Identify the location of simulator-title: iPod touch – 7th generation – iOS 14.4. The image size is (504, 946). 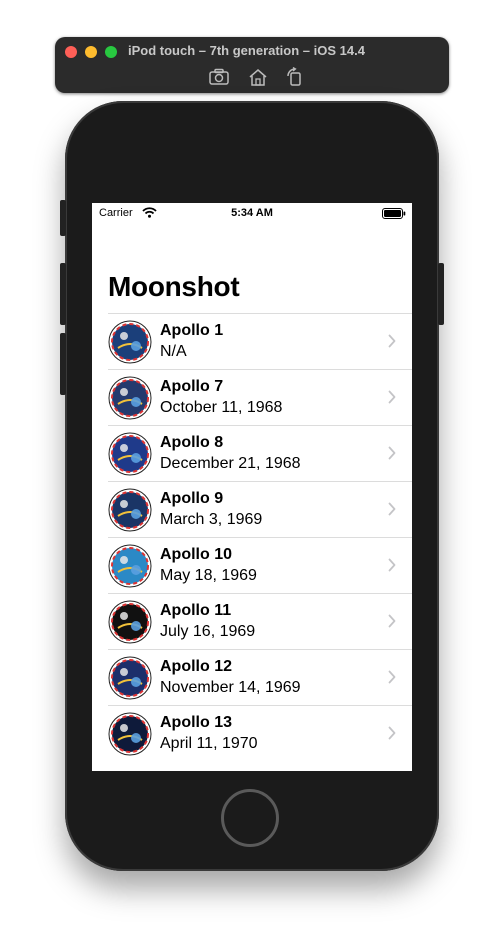
(246, 50).